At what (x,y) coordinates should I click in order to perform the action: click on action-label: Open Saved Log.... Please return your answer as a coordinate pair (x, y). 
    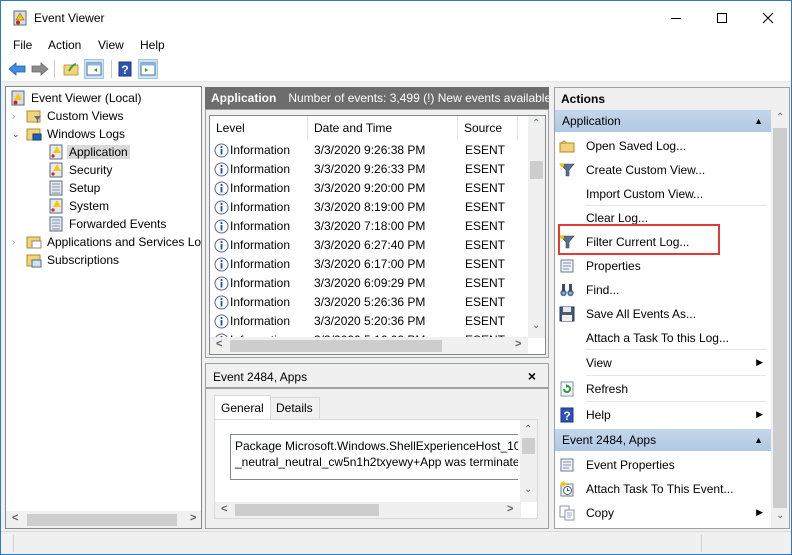
    Looking at the image, I should click on (636, 146).